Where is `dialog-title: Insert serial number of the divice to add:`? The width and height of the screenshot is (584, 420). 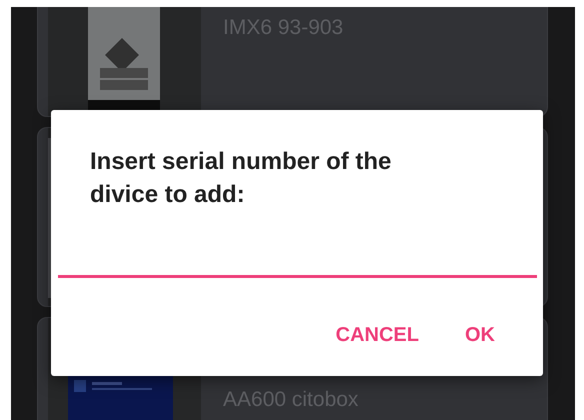 dialog-title: Insert serial number of the divice to add: is located at coordinates (241, 178).